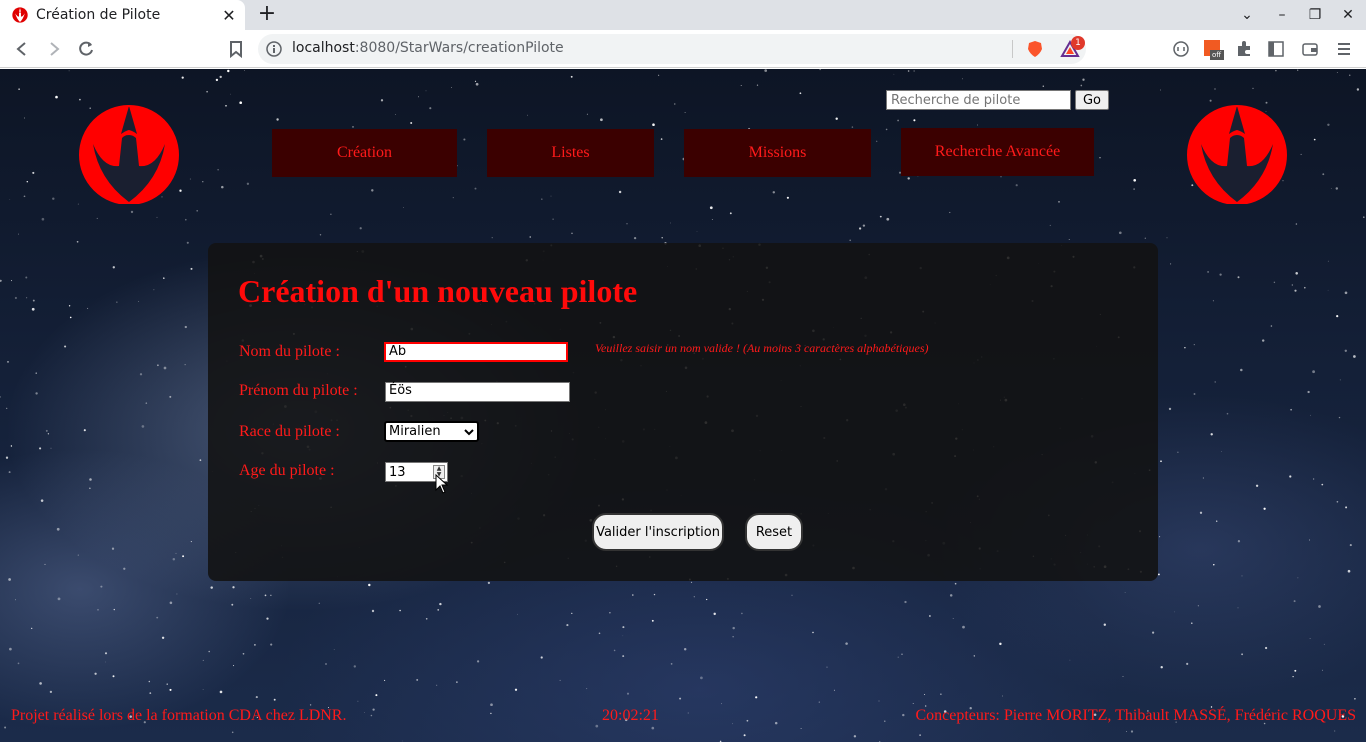  I want to click on brave-shields-icon, so click(1035, 49).